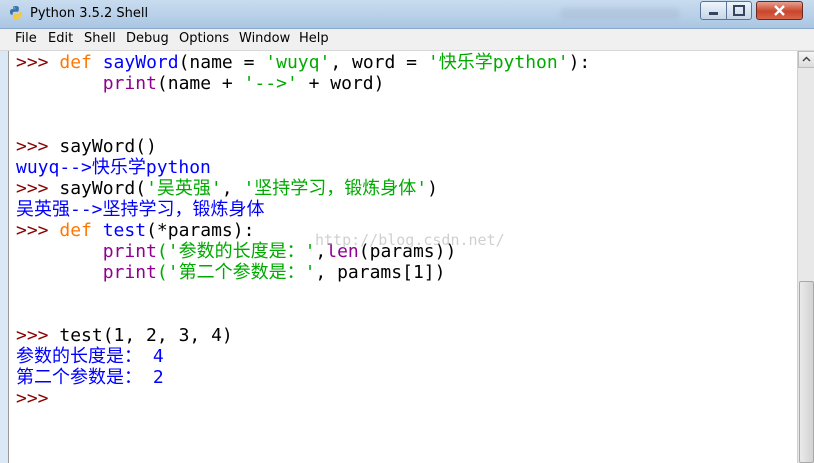 The image size is (814, 463). What do you see at coordinates (222, 62) in the screenshot?
I see `code-text: (name =` at bounding box center [222, 62].